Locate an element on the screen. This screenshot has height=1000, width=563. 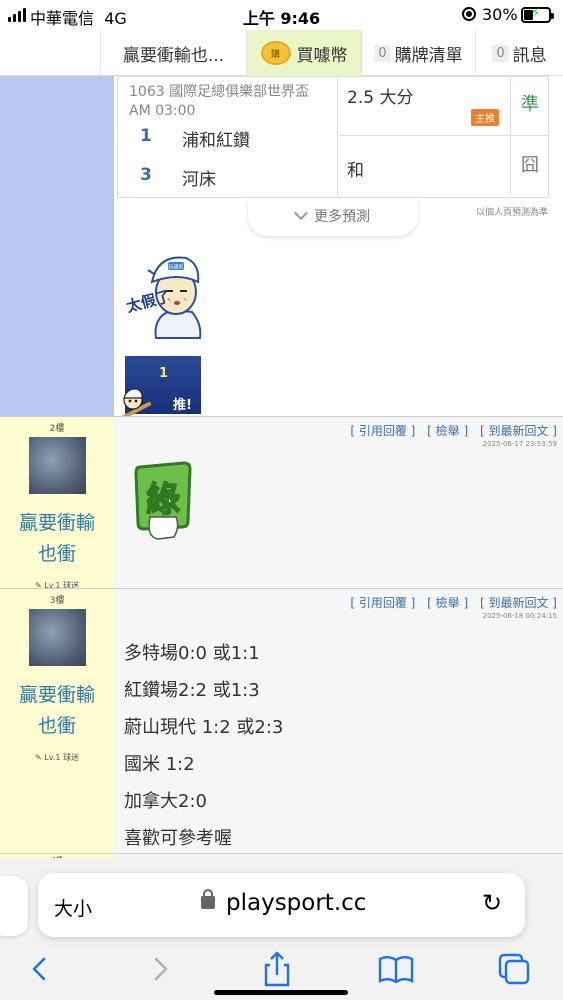
main-pick-badge: 主推 is located at coordinates (485, 117).